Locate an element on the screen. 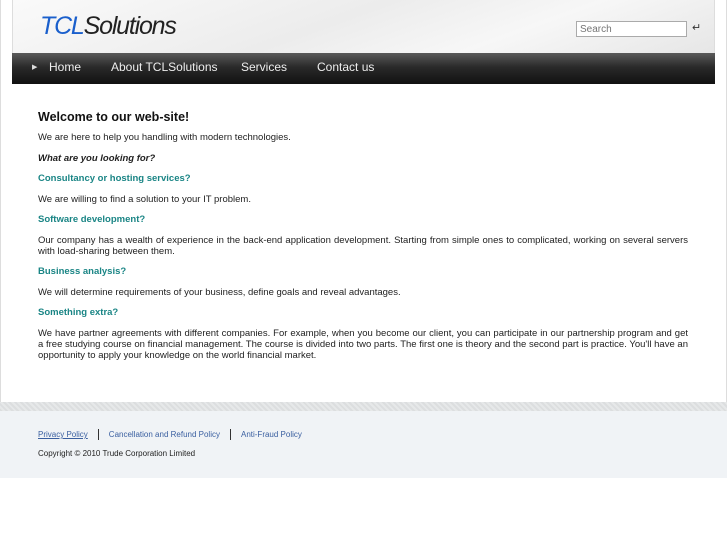 This screenshot has height=545, width=727. header: TCLSolutions ↵ is located at coordinates (363, 26).